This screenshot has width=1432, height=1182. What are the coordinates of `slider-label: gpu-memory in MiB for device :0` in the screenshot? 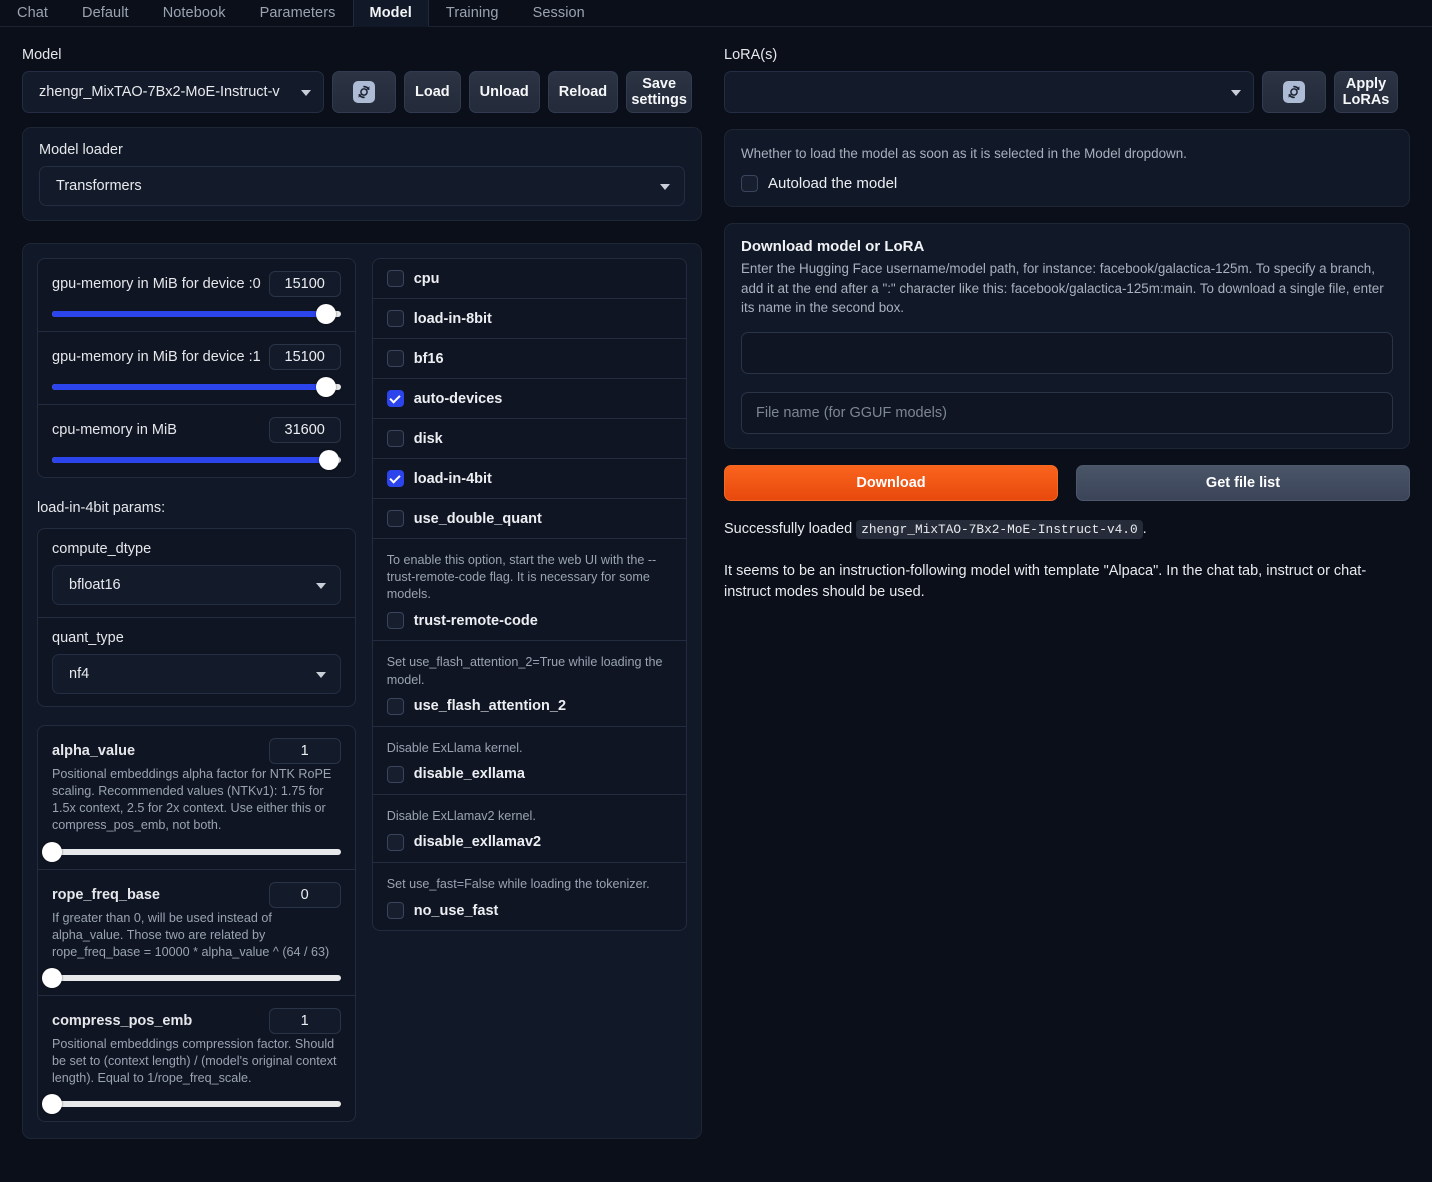 It's located at (156, 284).